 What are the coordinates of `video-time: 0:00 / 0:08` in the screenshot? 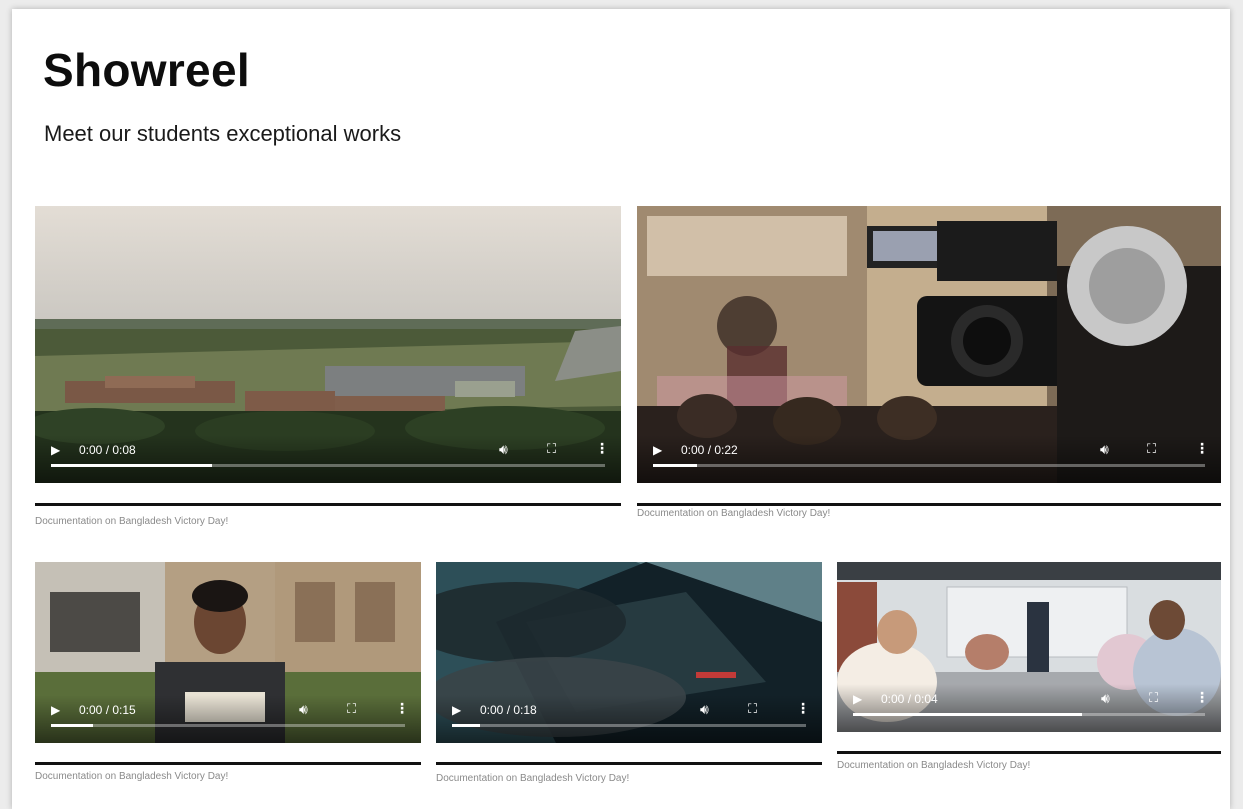 It's located at (107, 450).